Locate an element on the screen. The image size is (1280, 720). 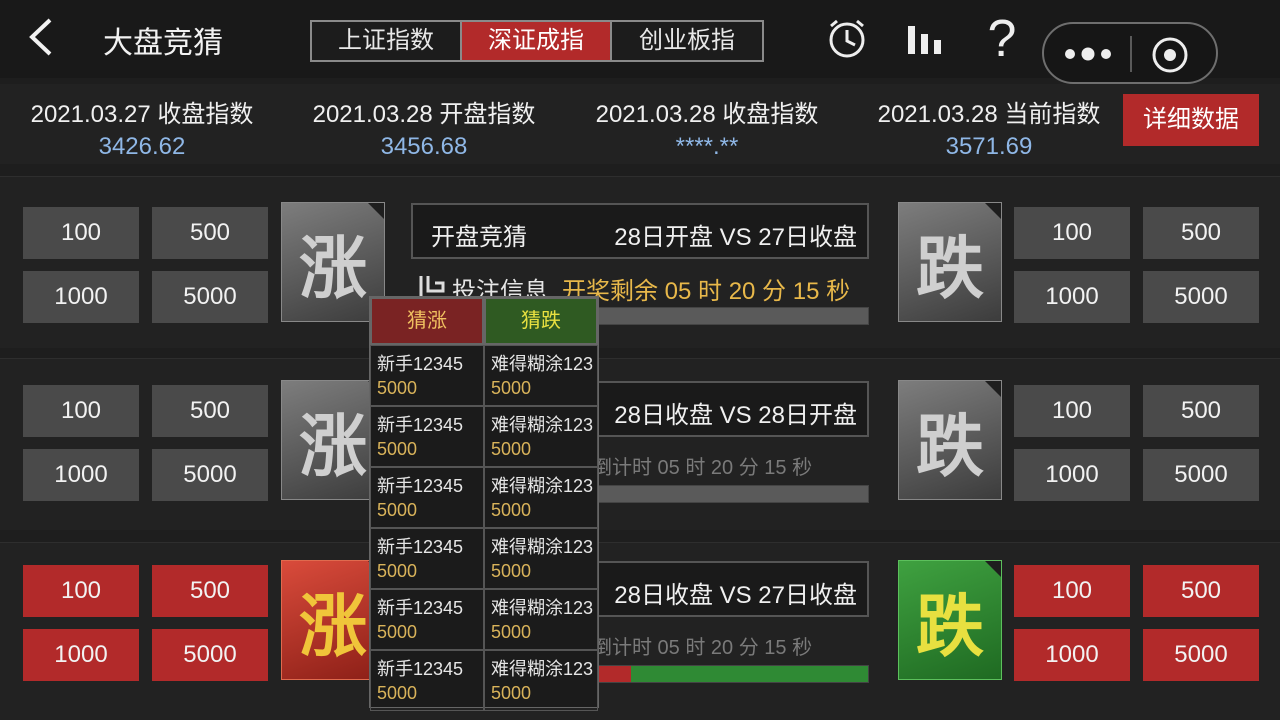
match-compare-label: 28日收盘 VS 27日收盘 is located at coordinates (735, 595).